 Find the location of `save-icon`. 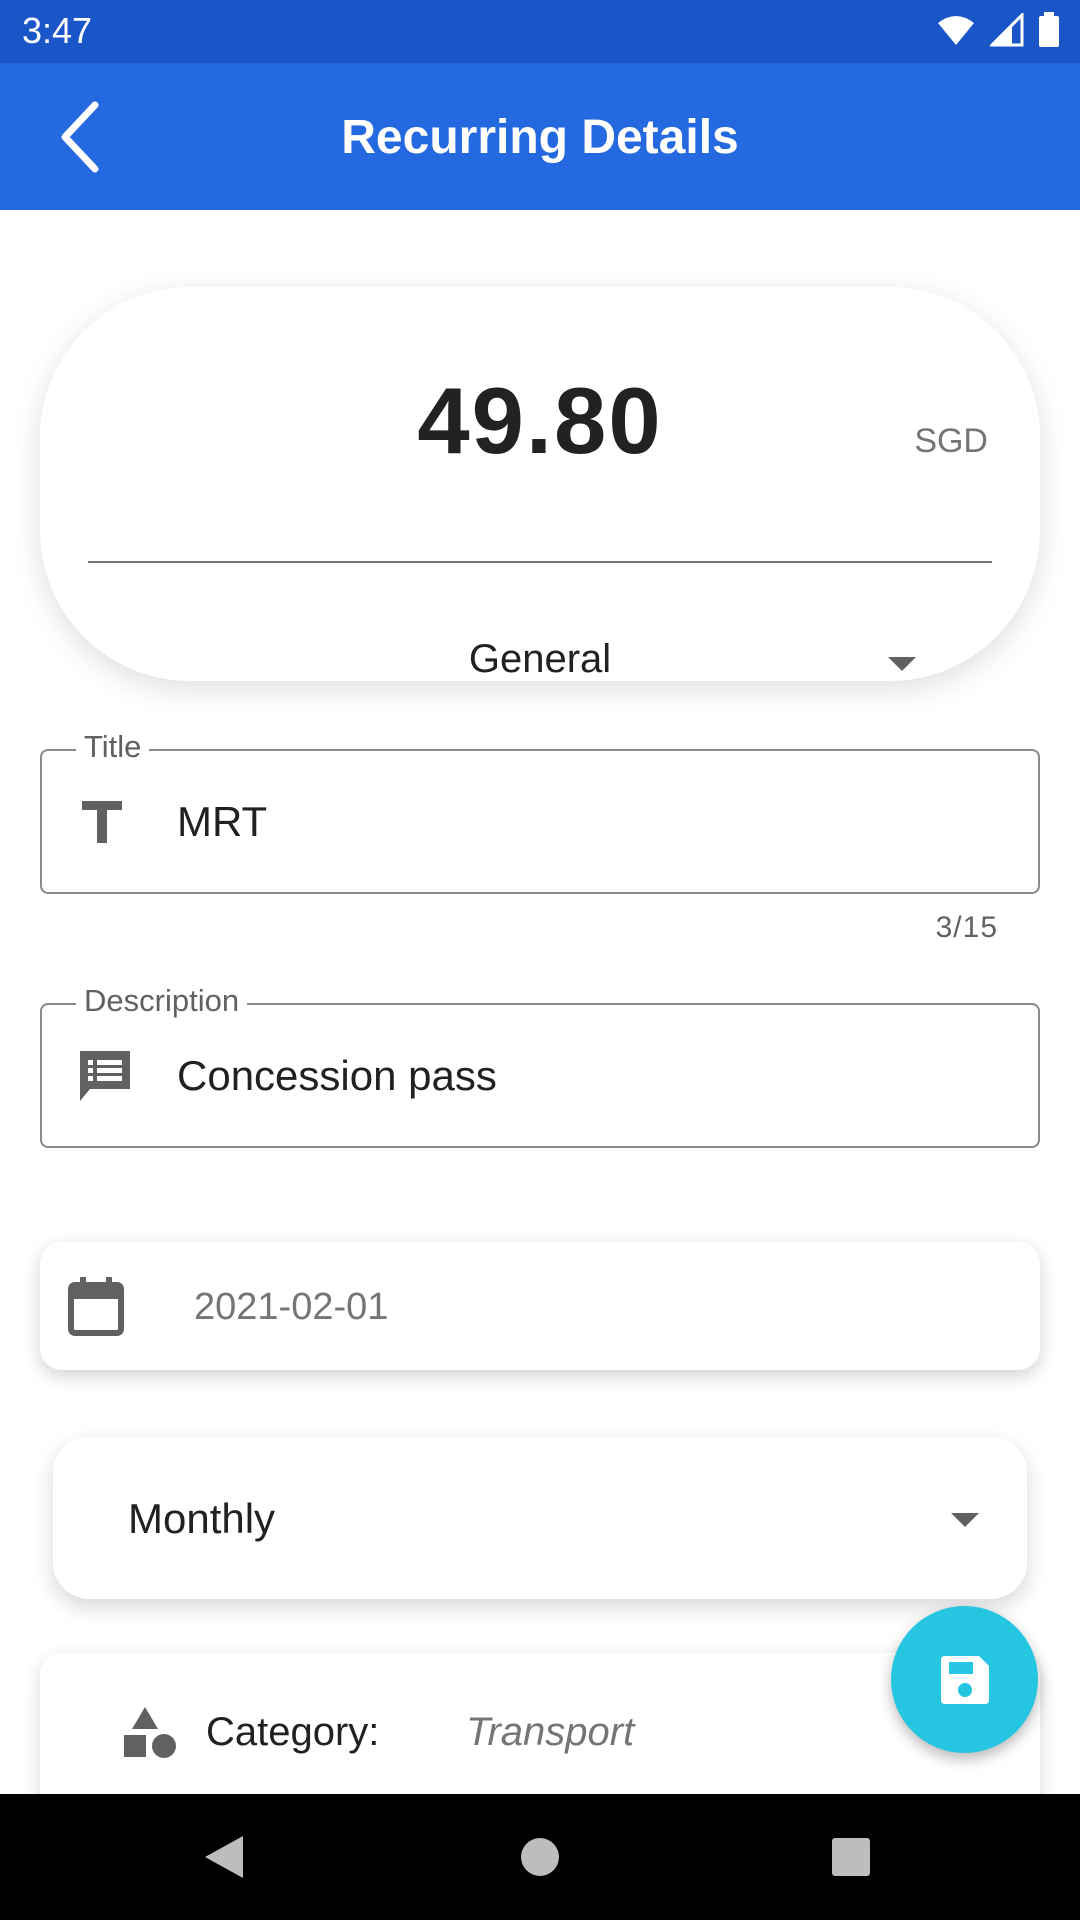

save-icon is located at coordinates (964, 1679).